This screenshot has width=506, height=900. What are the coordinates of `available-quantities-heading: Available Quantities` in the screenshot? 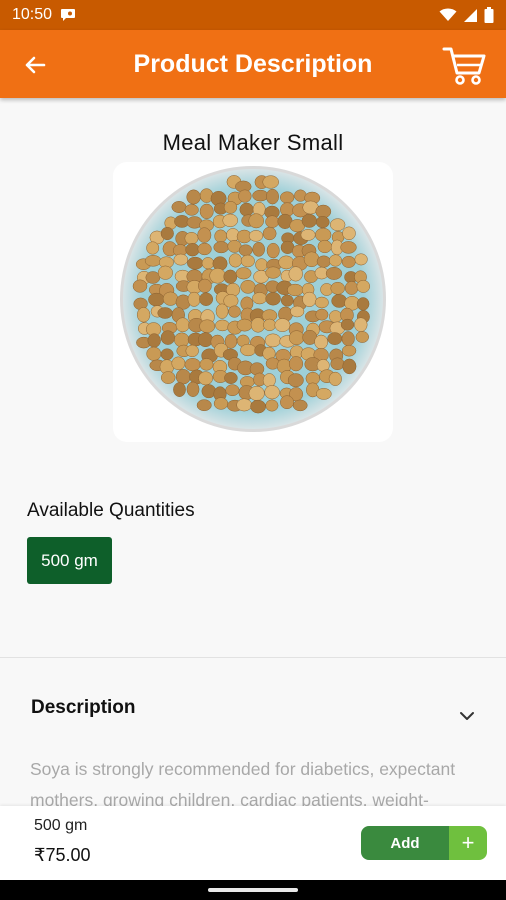 It's located at (111, 510).